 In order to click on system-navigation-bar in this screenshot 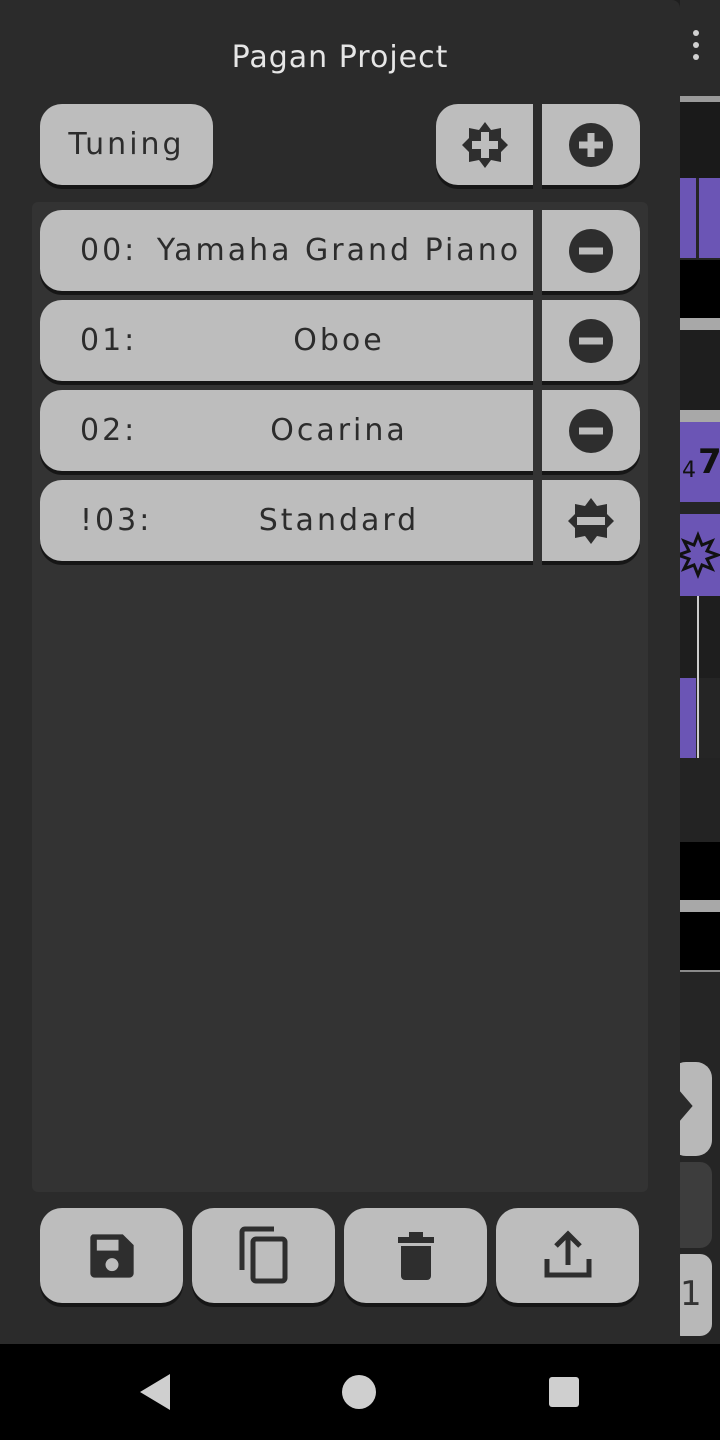, I will do `click(360, 1392)`.